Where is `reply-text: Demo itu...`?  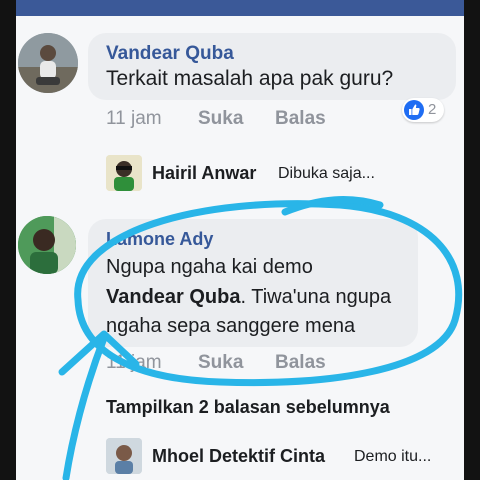 reply-text: Demo itu... is located at coordinates (393, 456).